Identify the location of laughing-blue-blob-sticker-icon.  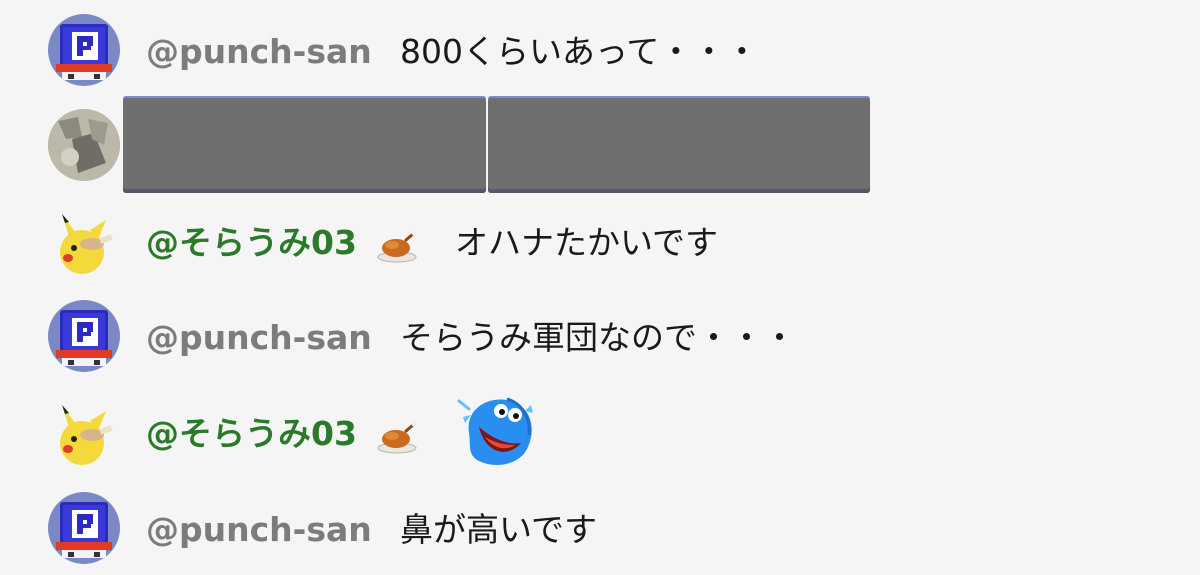
(497, 433).